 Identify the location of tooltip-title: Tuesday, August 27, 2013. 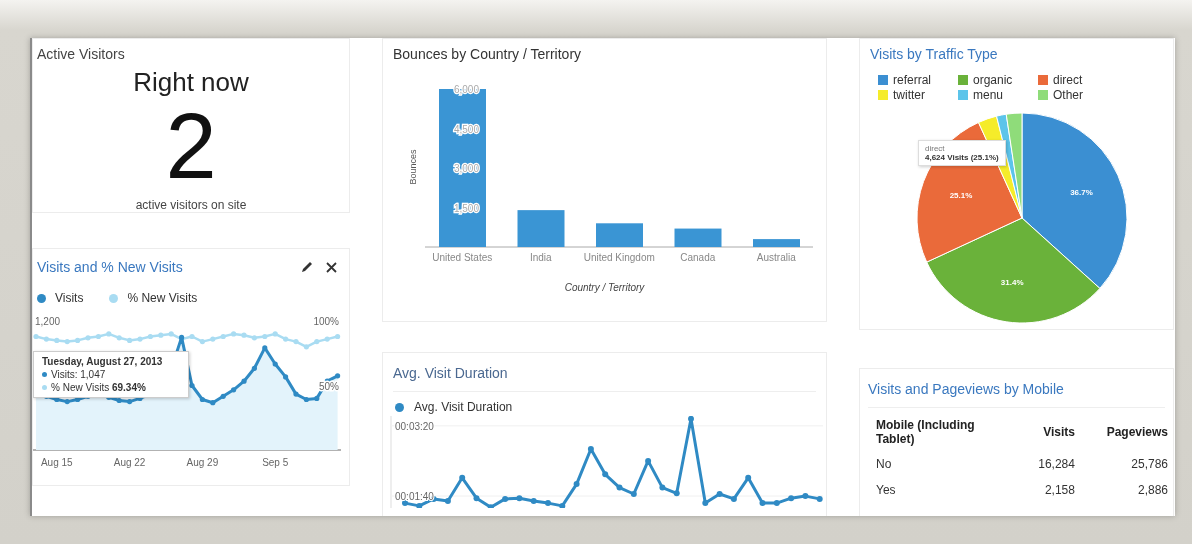
(102, 361).